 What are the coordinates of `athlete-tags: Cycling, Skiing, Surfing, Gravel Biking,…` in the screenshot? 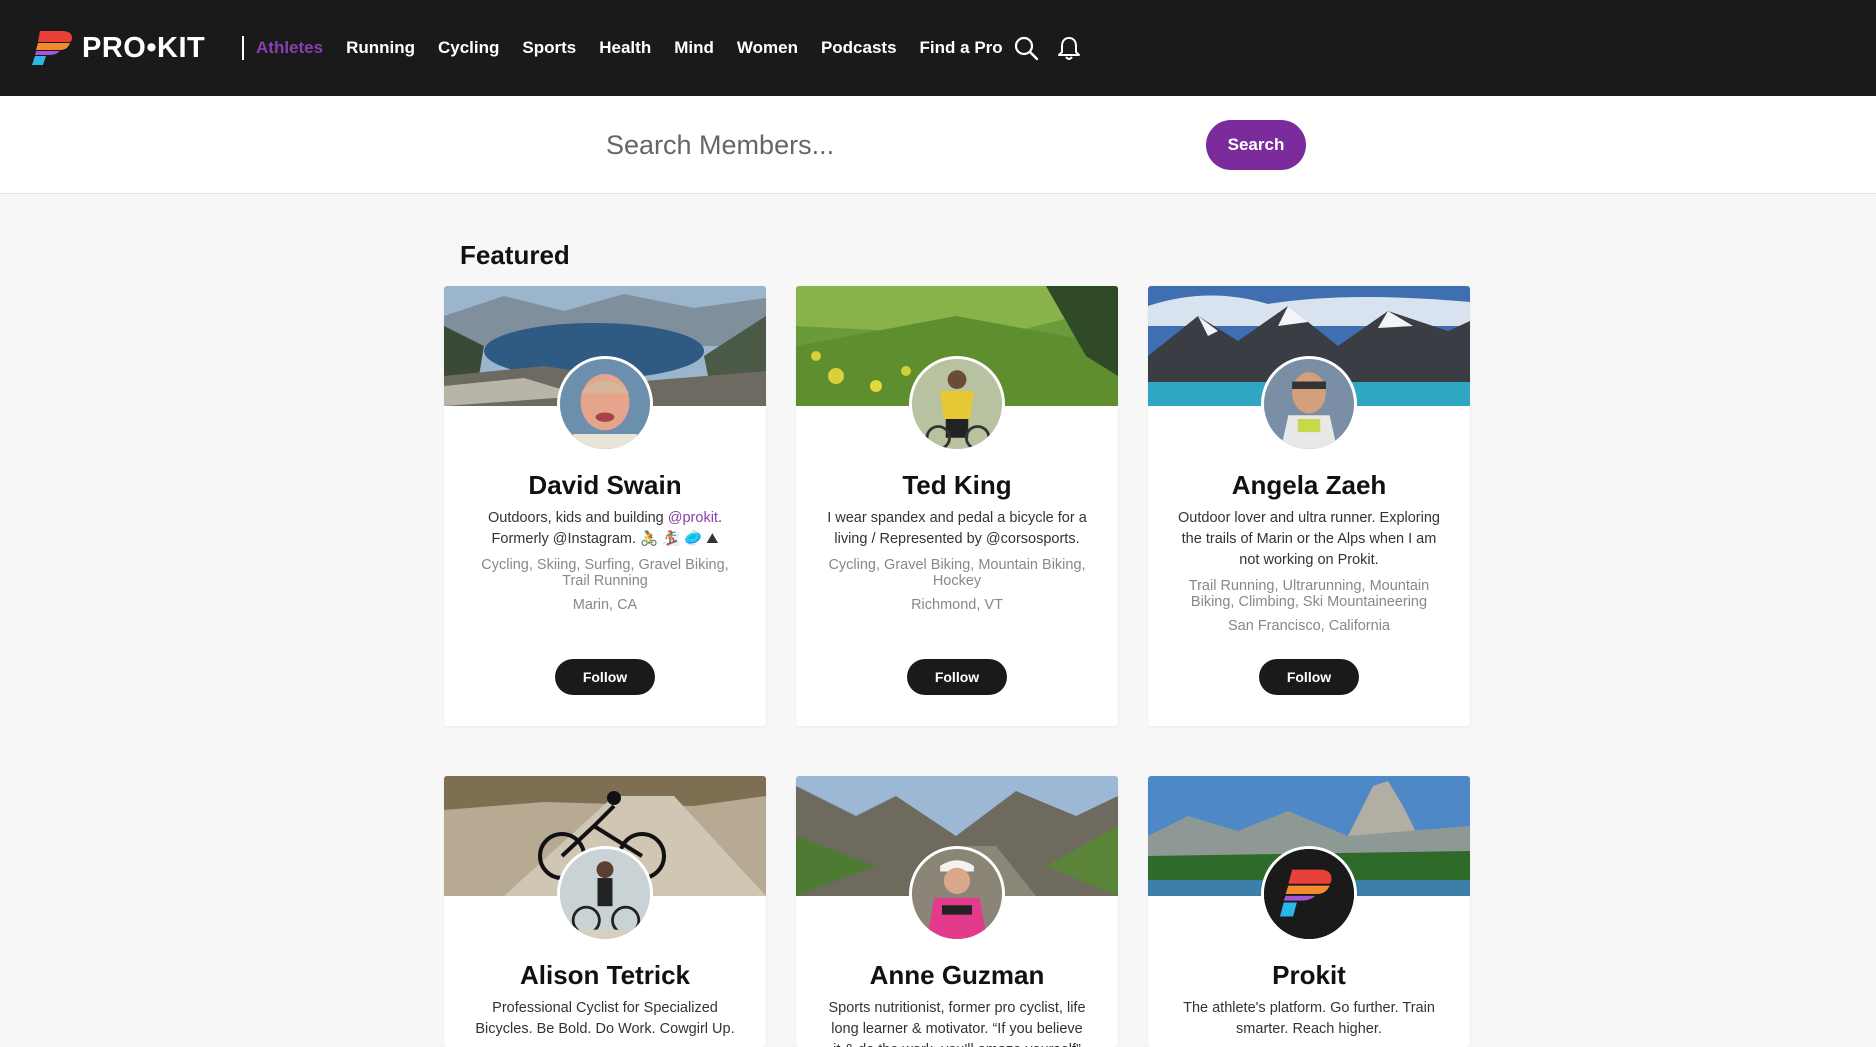 It's located at (605, 573).